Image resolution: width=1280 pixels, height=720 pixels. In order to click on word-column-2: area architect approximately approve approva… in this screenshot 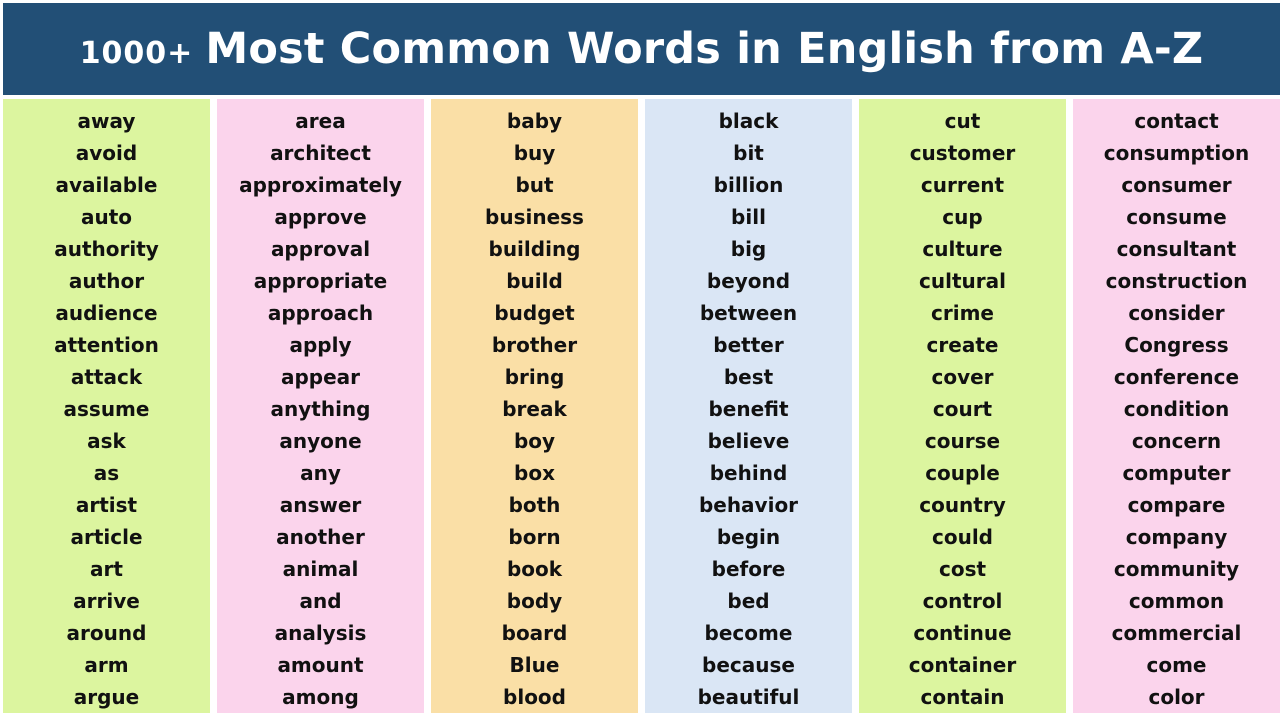, I will do `click(320, 406)`.